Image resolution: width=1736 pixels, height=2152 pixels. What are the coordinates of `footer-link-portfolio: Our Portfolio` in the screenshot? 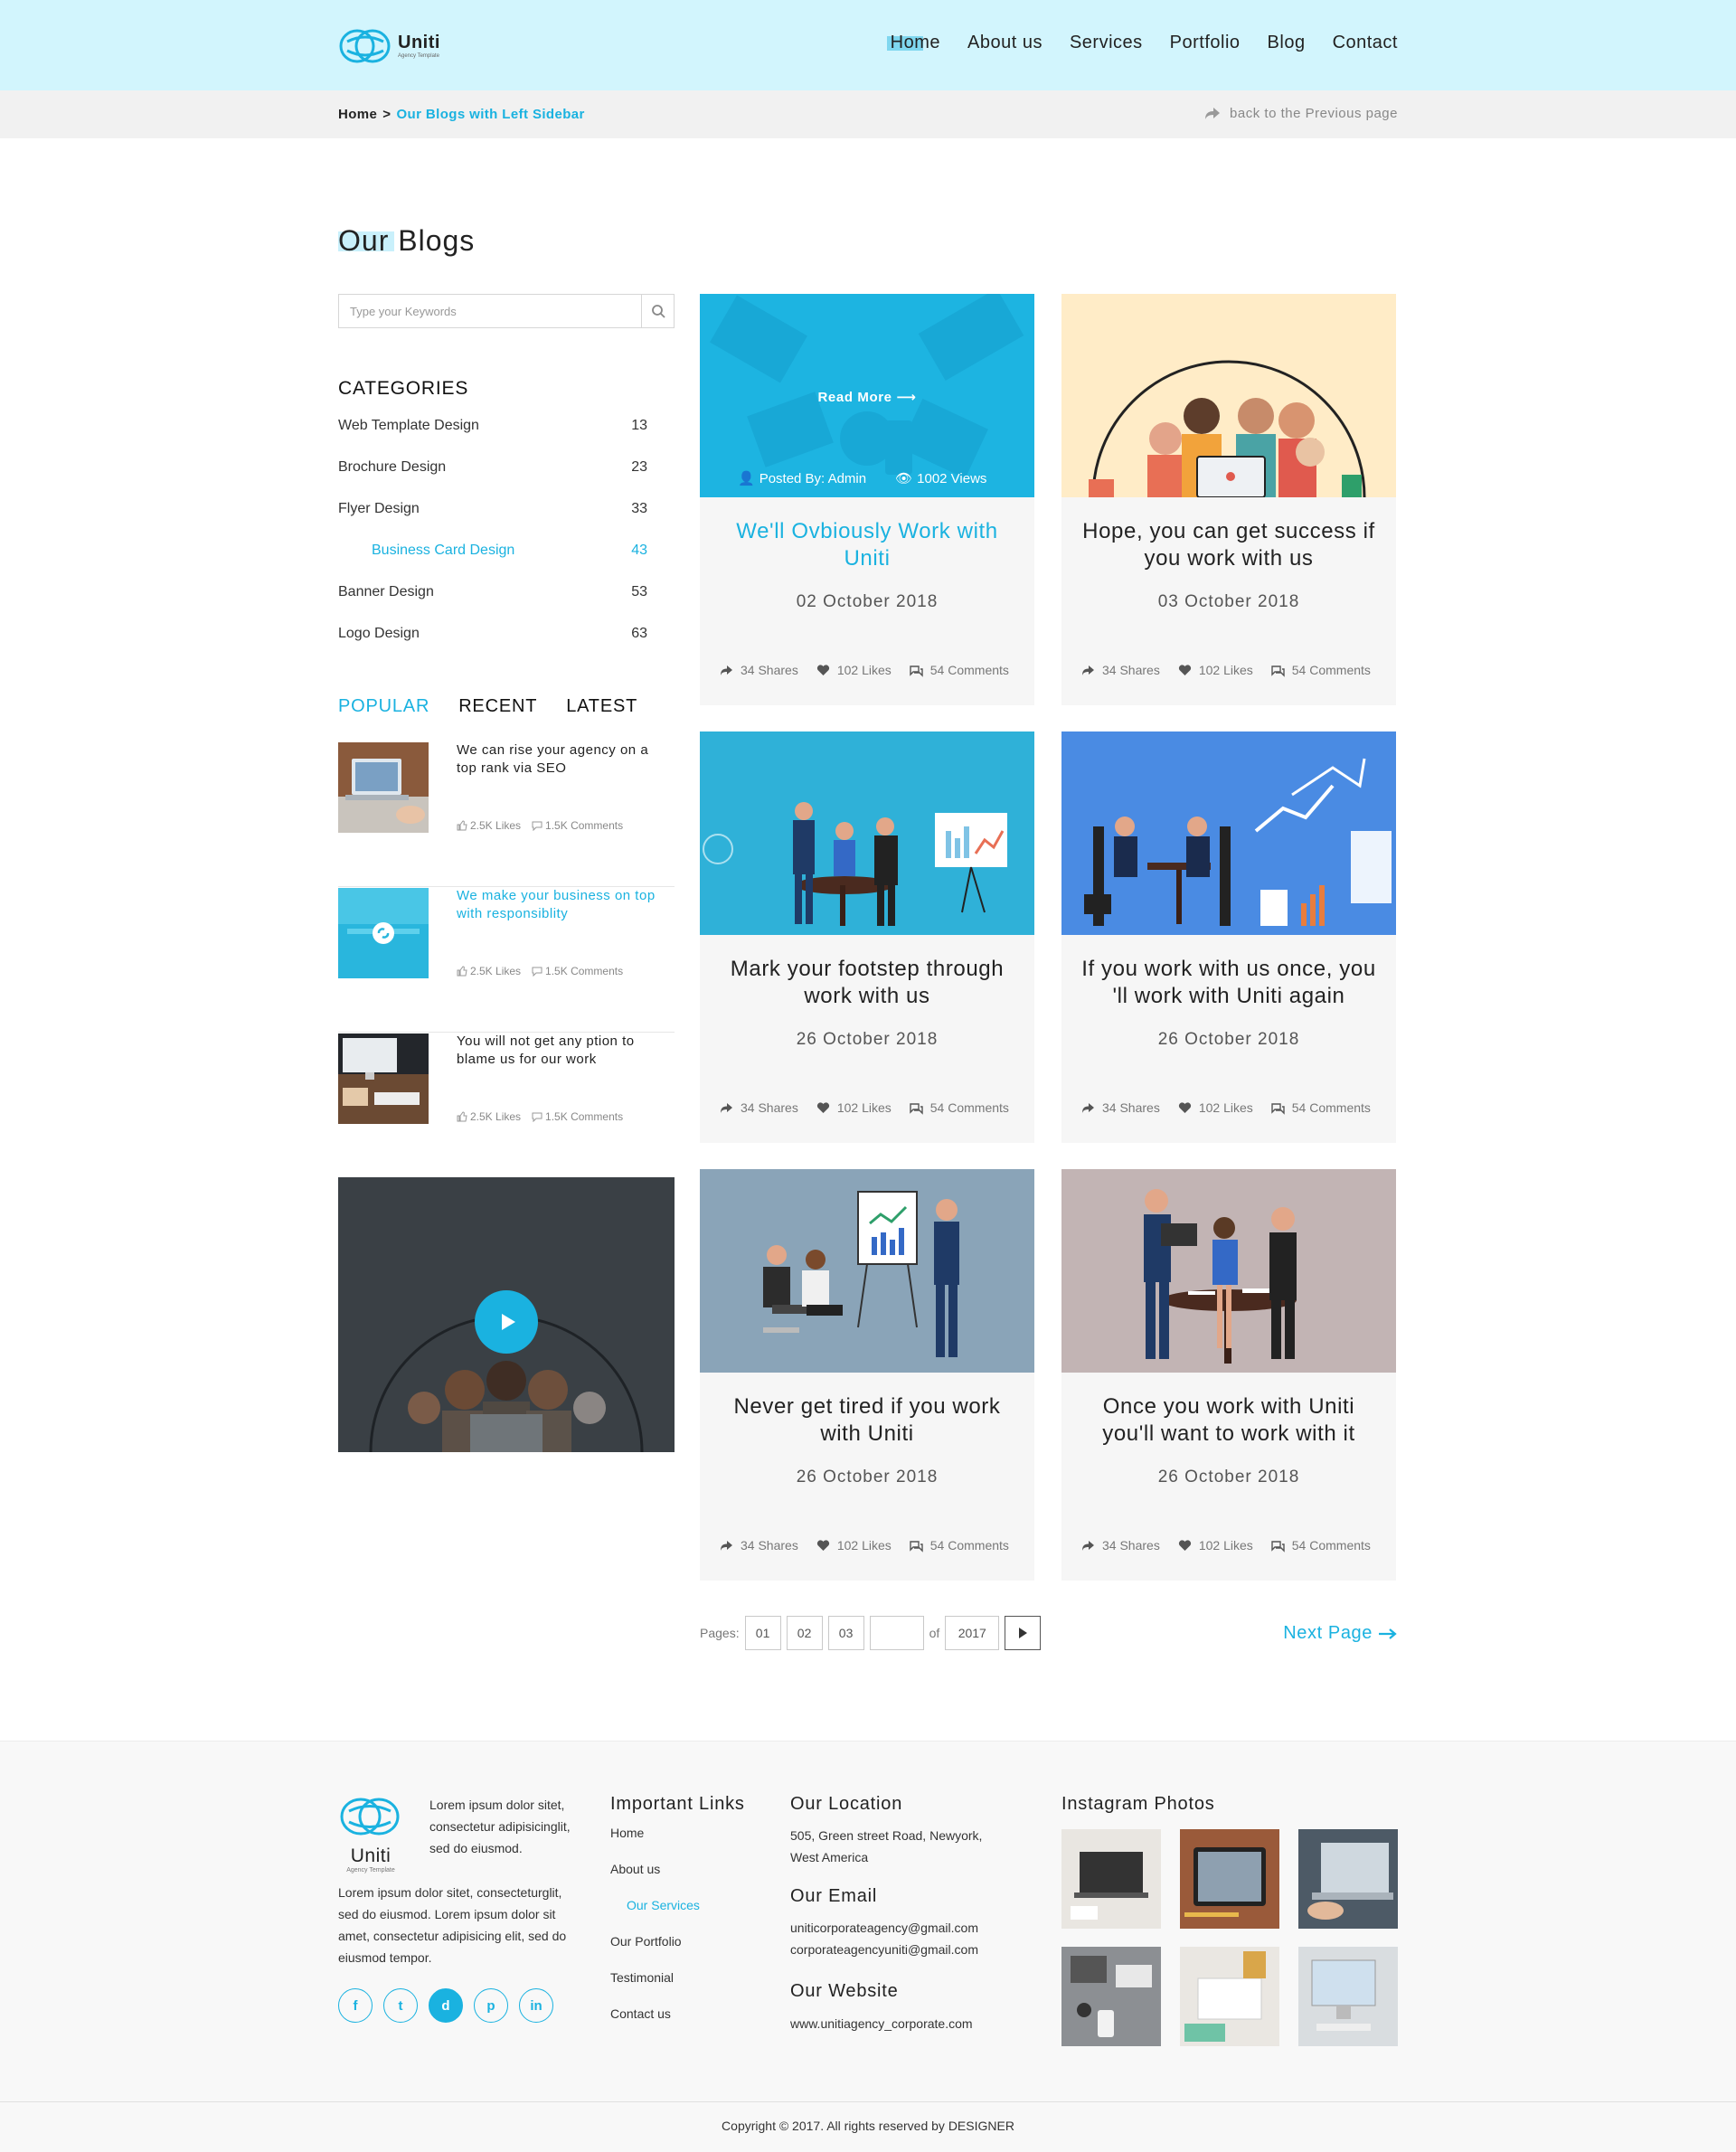 It's located at (655, 1952).